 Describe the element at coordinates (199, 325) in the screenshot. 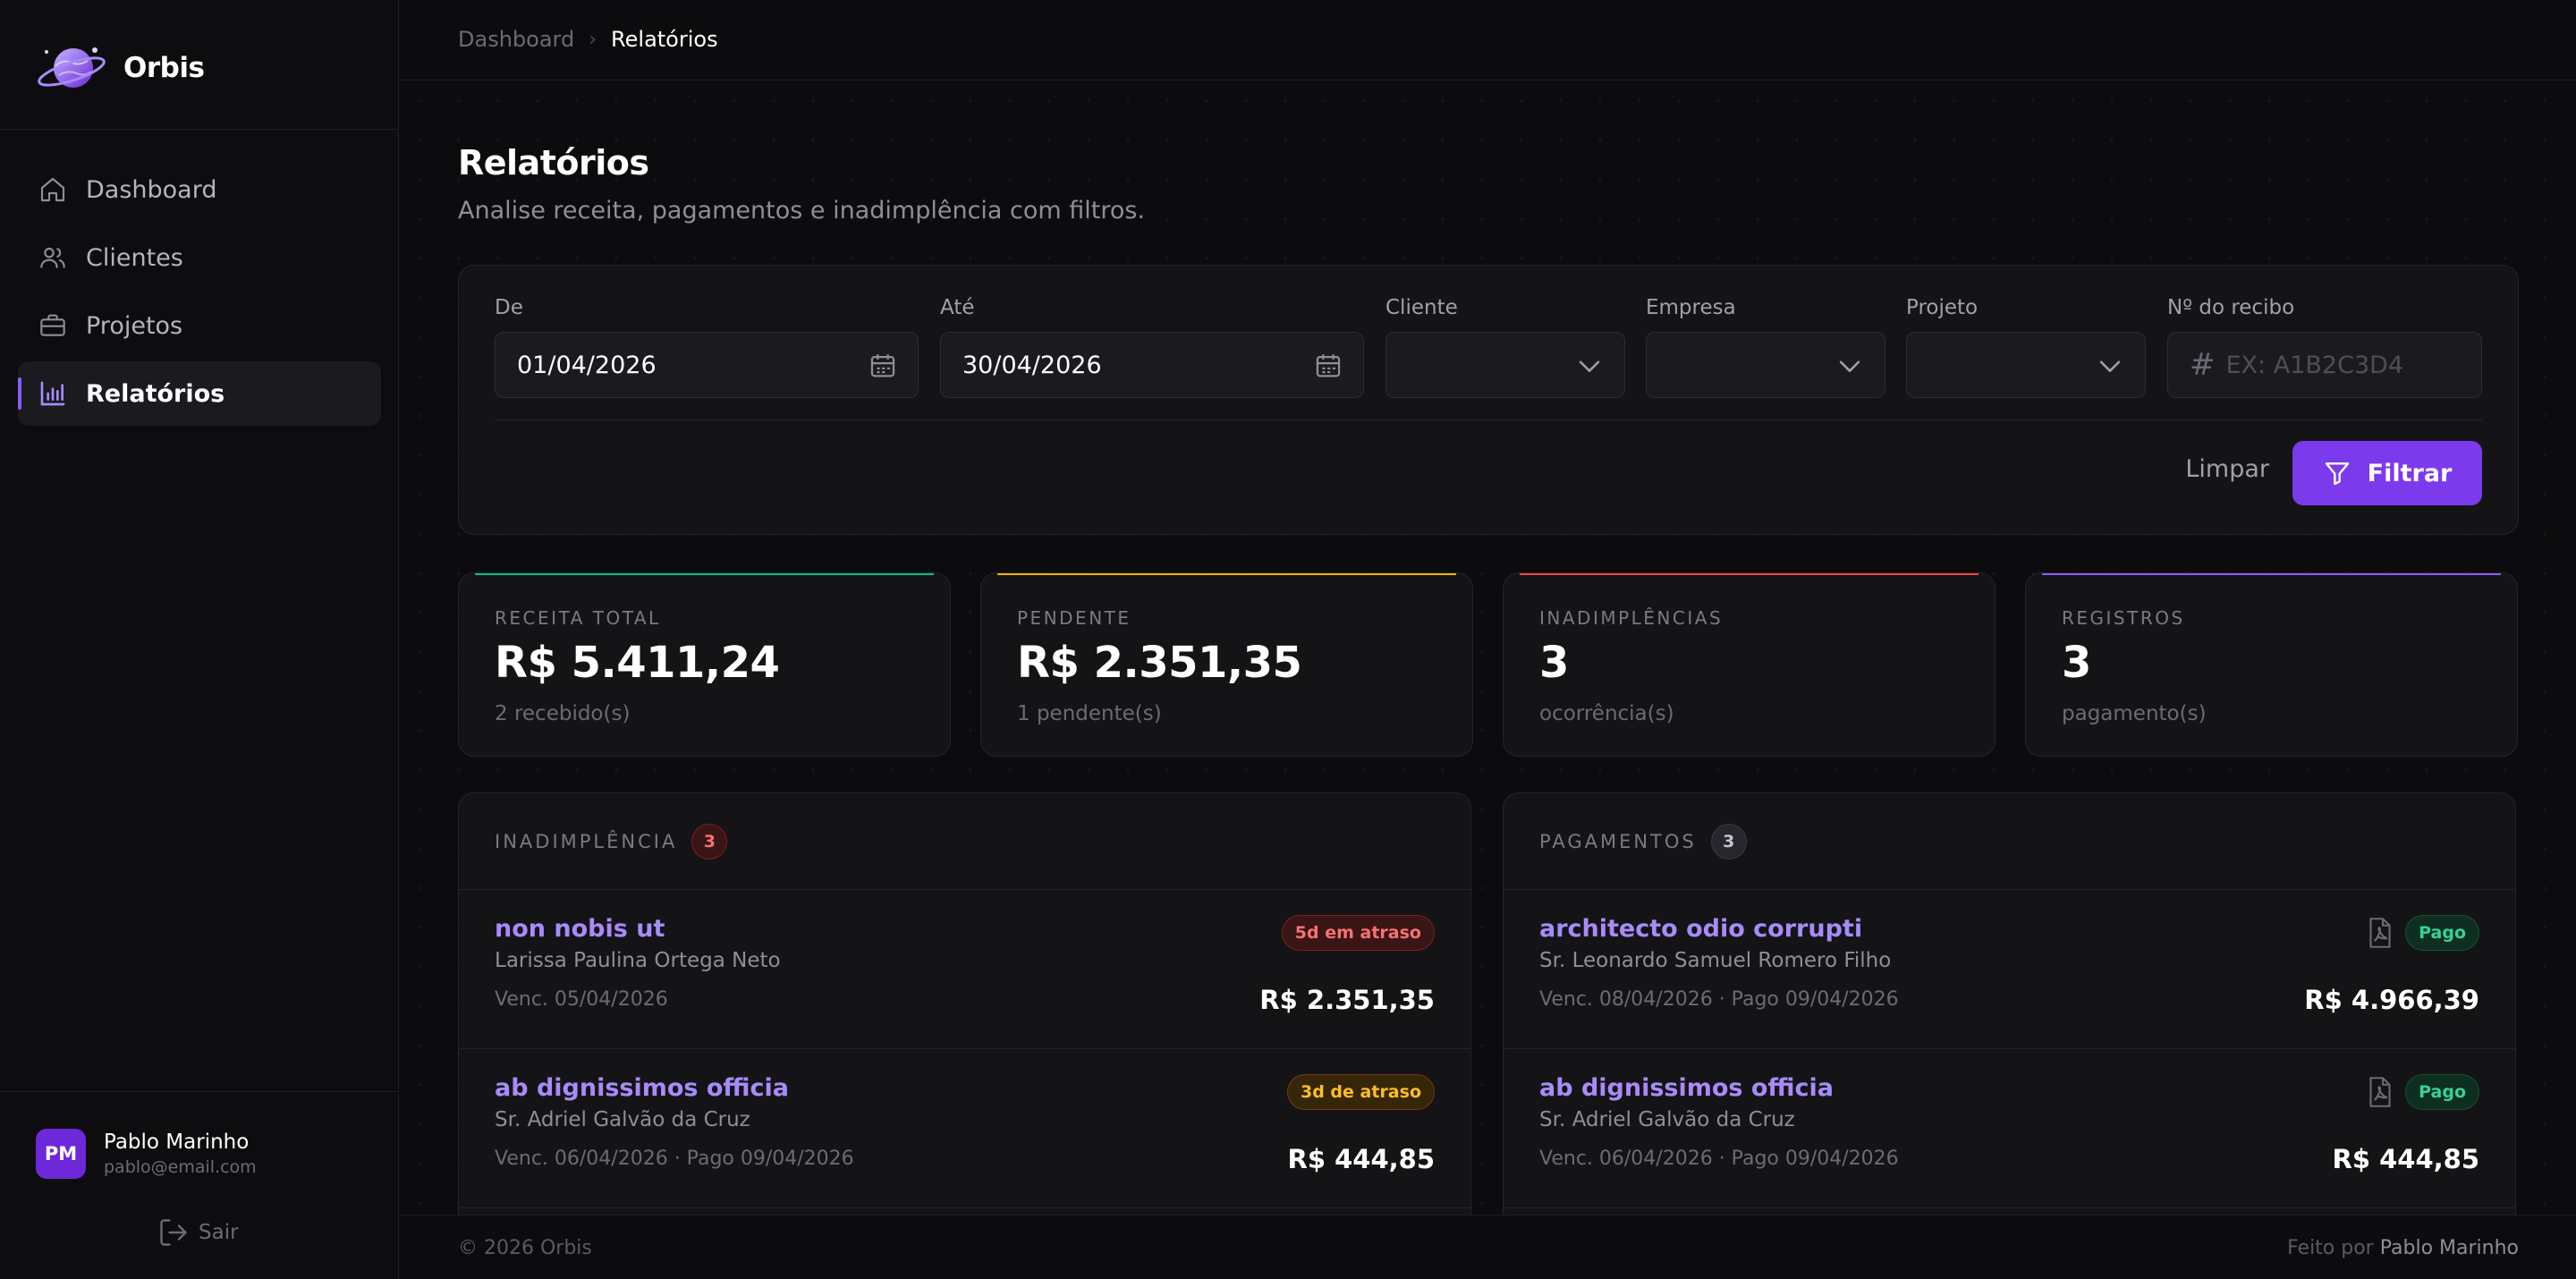

I see `sidebar-item-projetos: Projetos` at that location.